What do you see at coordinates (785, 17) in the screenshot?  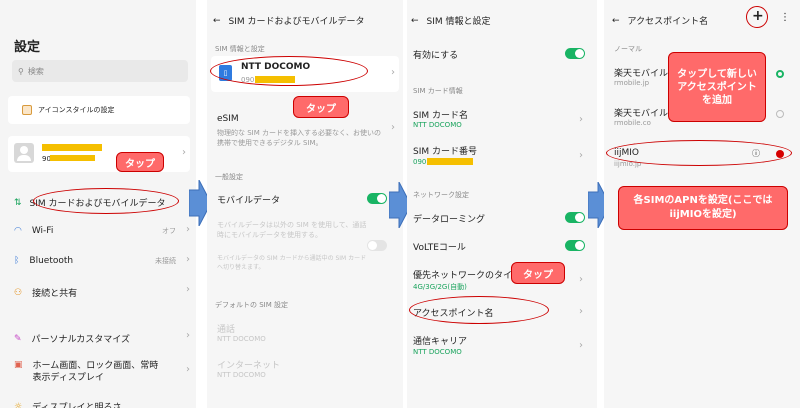 I see `more-icon: ⋮` at bounding box center [785, 17].